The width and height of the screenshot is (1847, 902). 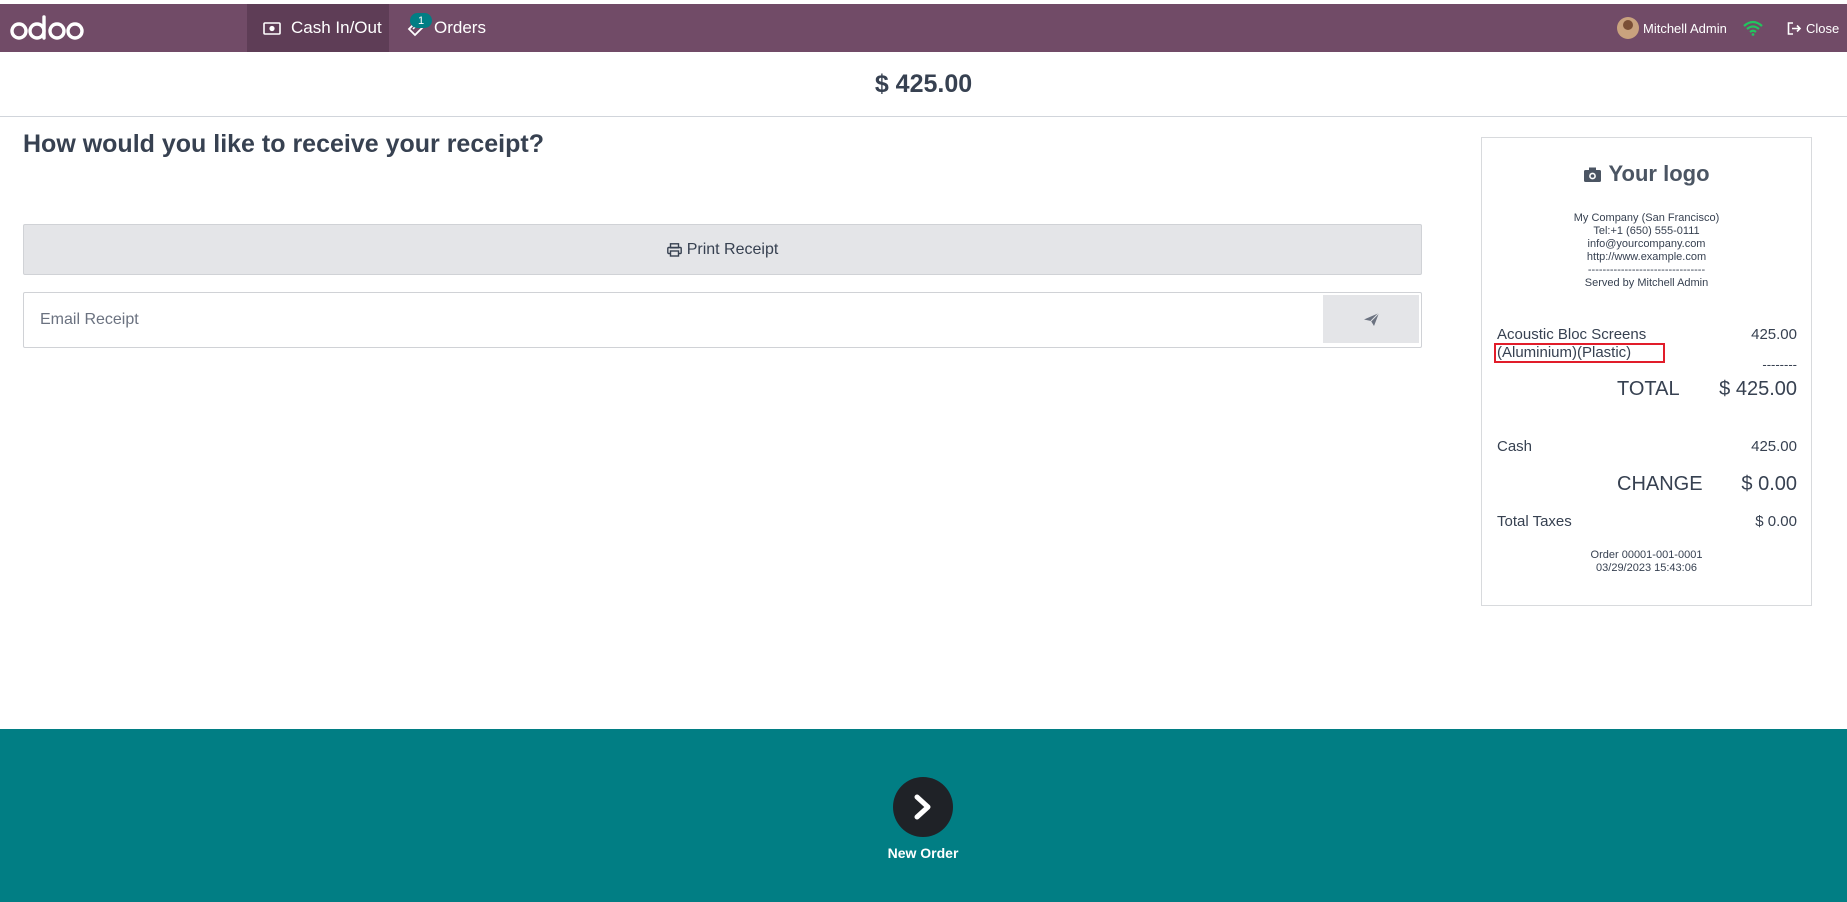 I want to click on payment-method-label: Cash, so click(x=1515, y=446).